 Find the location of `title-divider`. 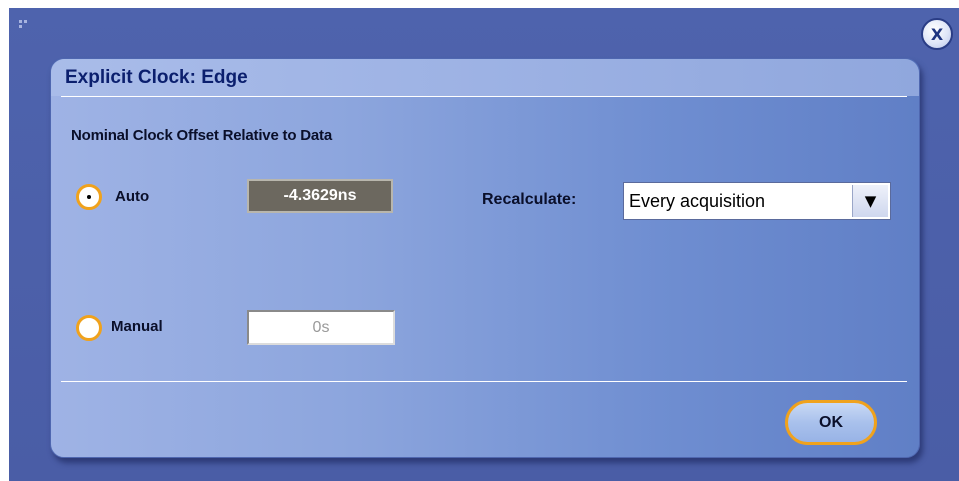

title-divider is located at coordinates (484, 96).